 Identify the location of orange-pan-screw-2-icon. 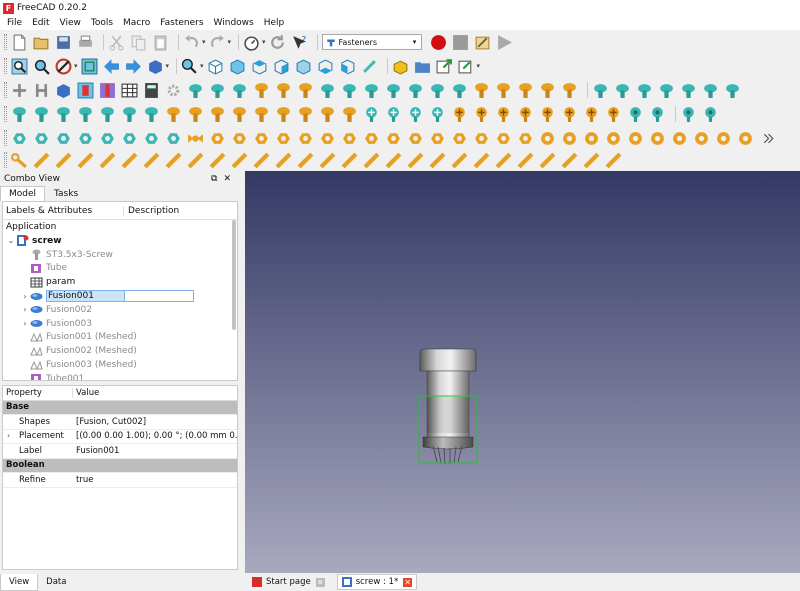
(195, 114).